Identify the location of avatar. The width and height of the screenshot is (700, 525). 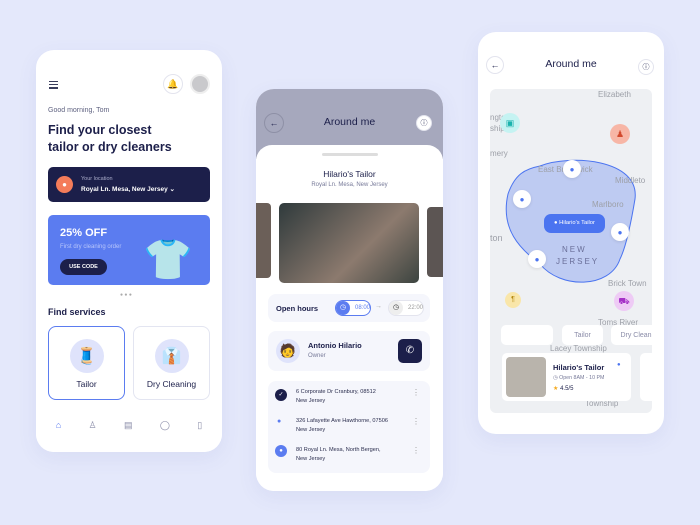
(200, 84).